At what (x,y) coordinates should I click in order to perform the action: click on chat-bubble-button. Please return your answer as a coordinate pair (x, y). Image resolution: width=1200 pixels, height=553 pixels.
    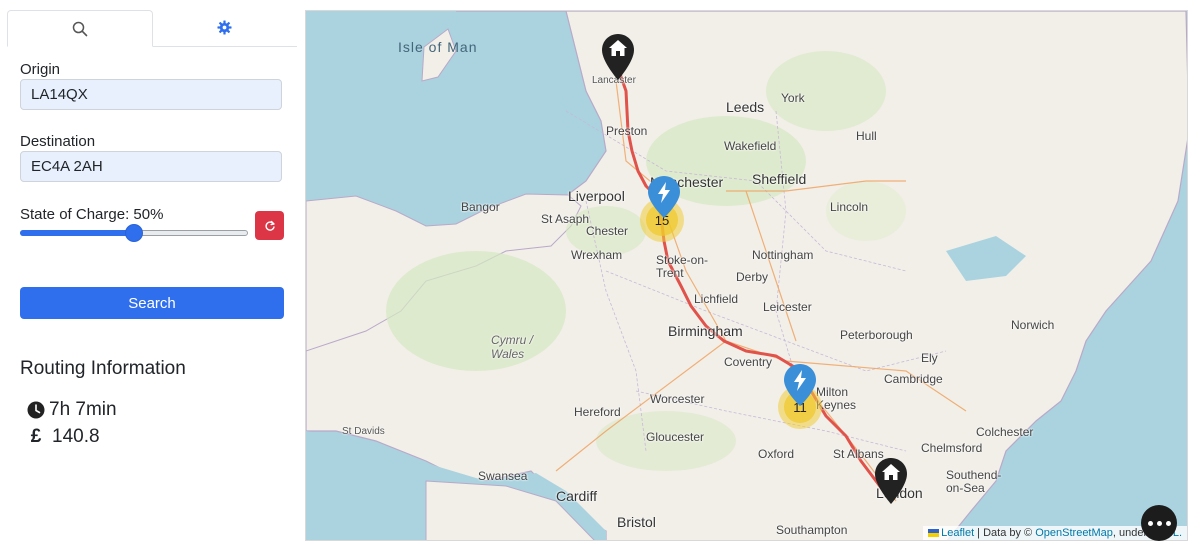
    Looking at the image, I should click on (1159, 523).